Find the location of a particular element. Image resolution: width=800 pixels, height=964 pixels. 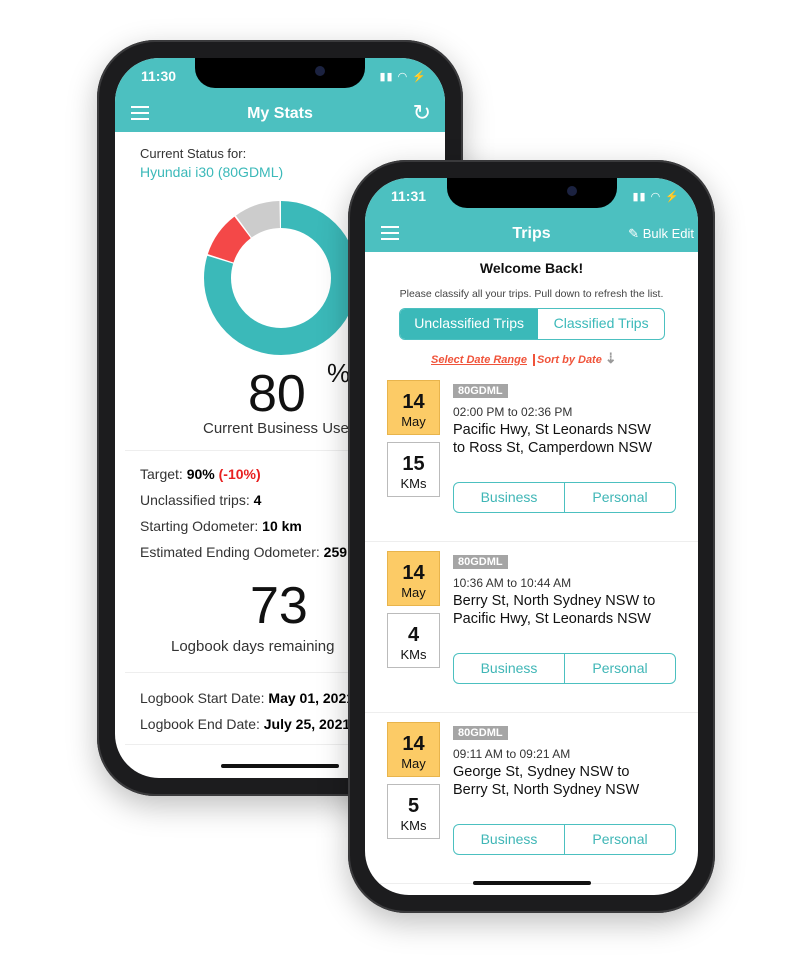

unclassified-row: Unclassified trips: 4 is located at coordinates (200, 500).